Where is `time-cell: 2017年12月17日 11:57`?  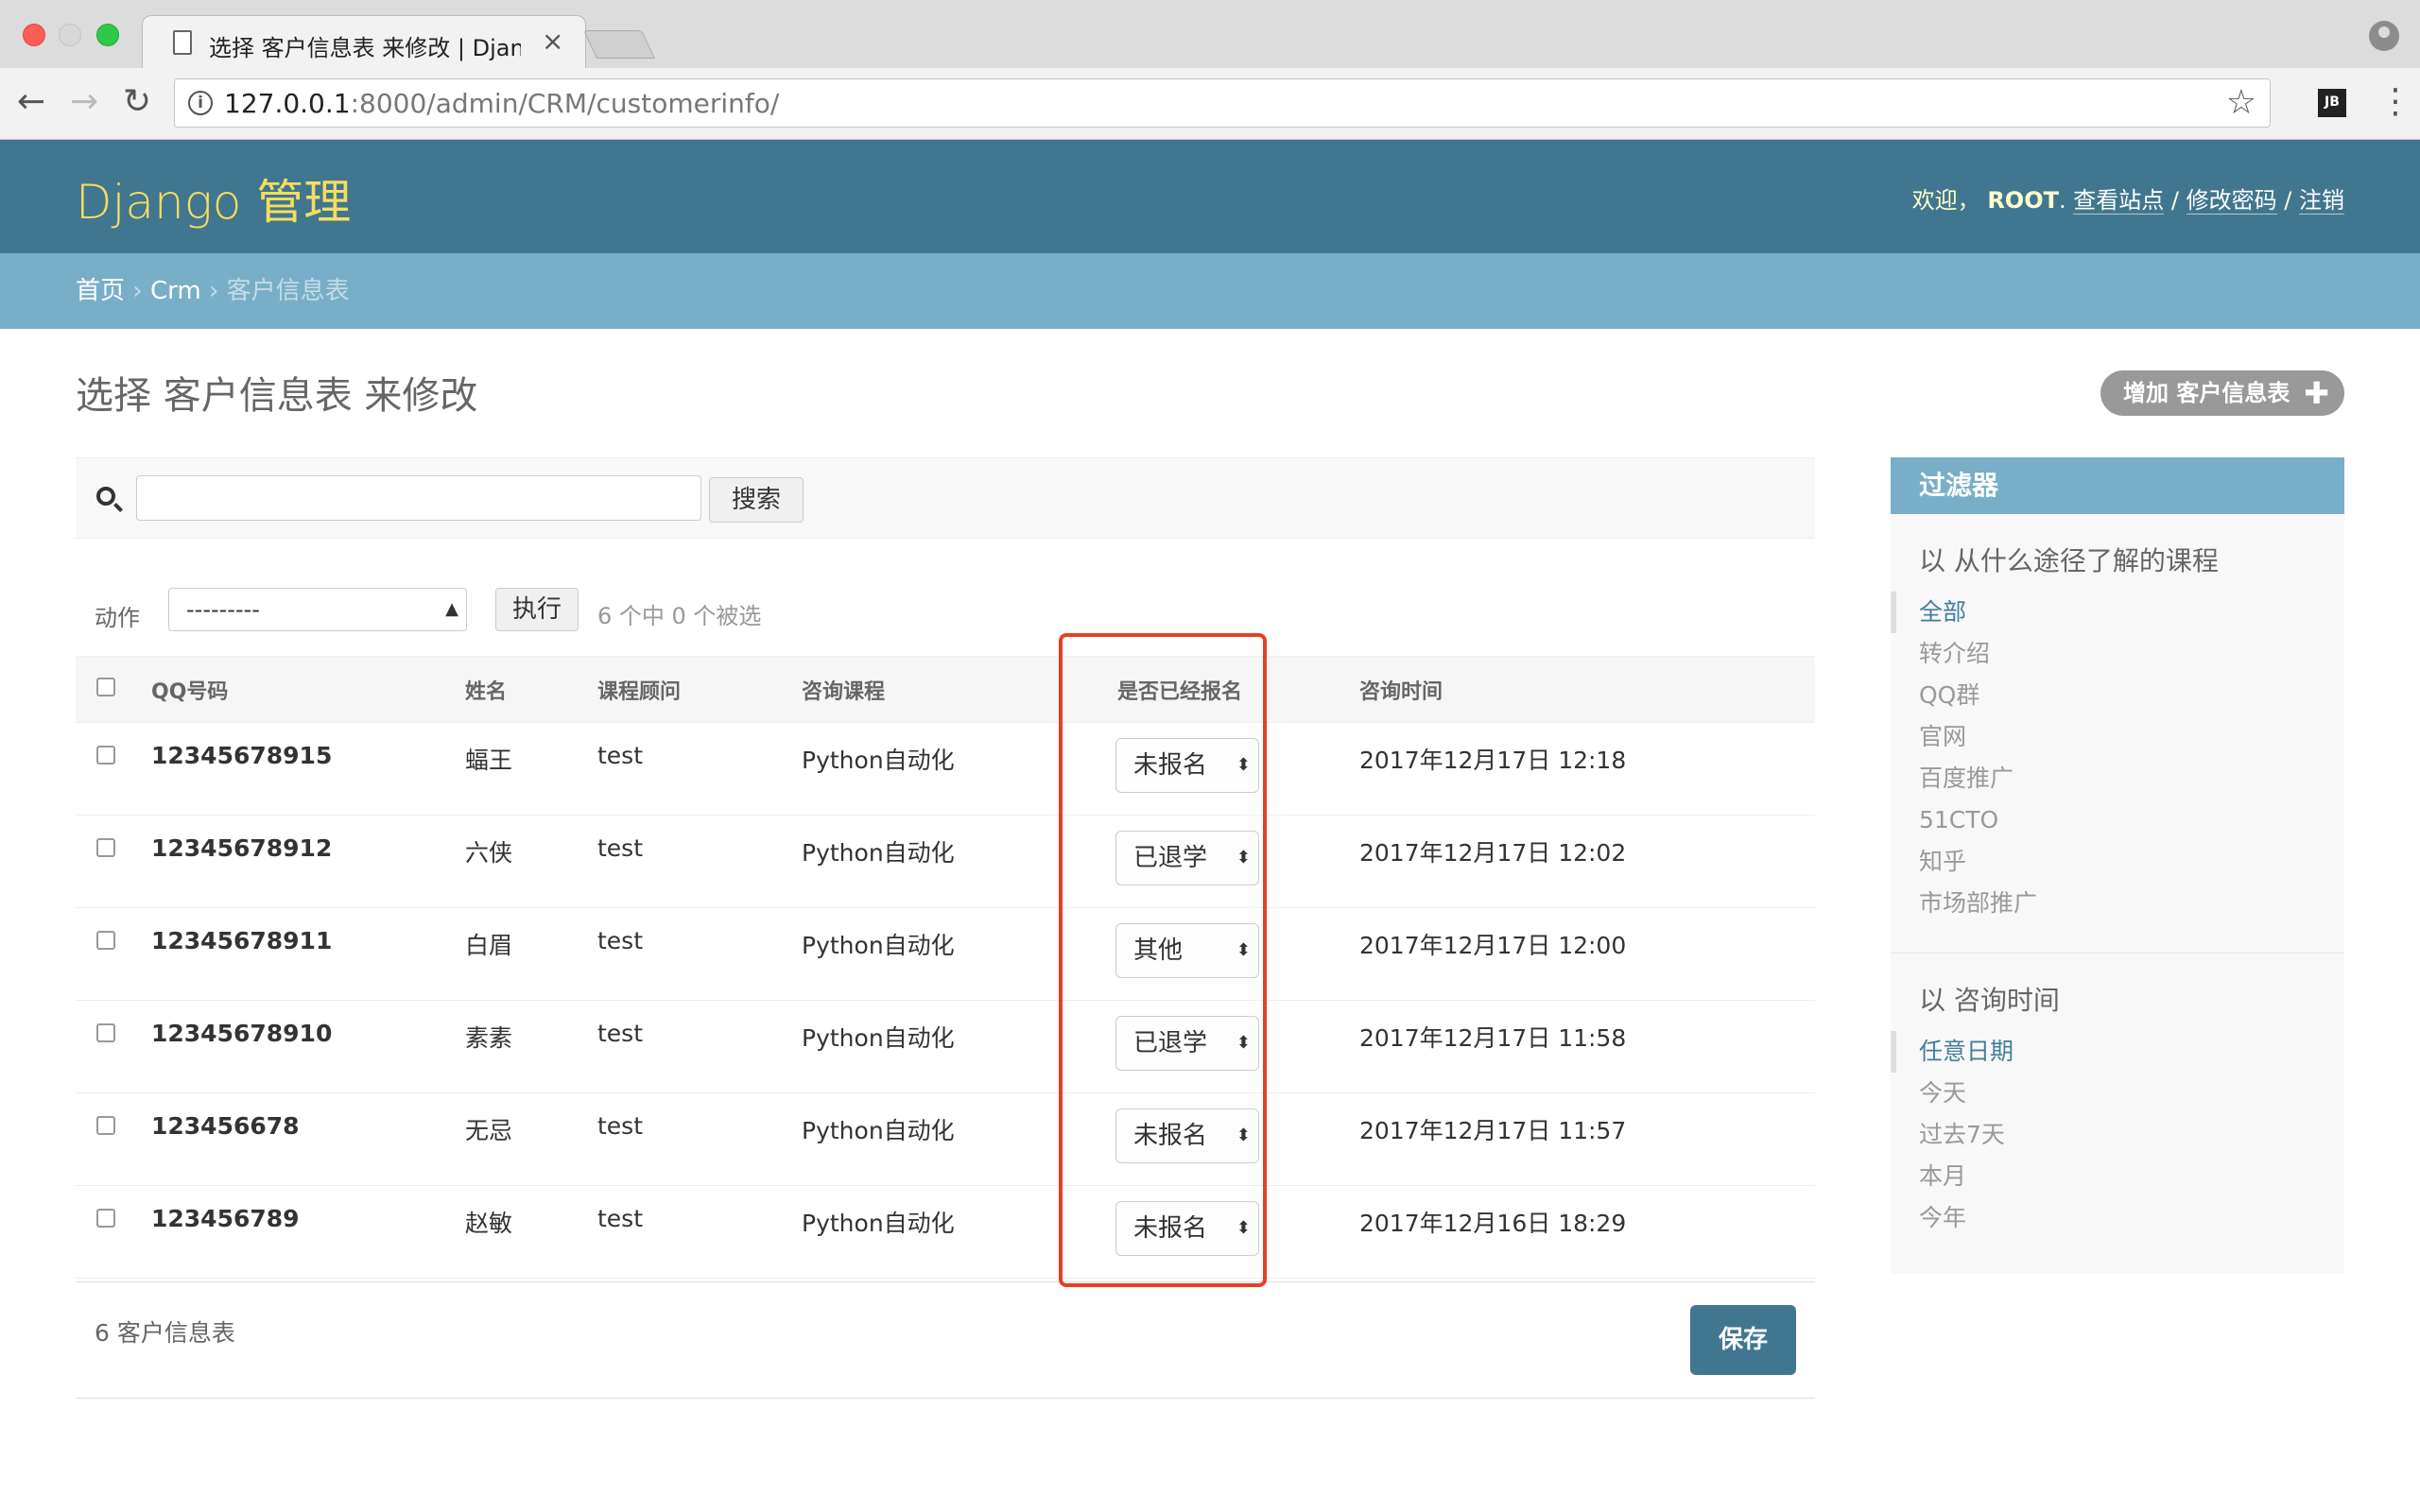 time-cell: 2017年12月17日 11:57 is located at coordinates (1587, 1139).